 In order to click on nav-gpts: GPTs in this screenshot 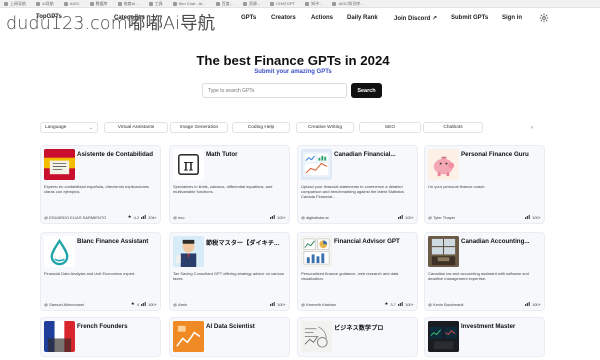, I will do `click(248, 18)`.